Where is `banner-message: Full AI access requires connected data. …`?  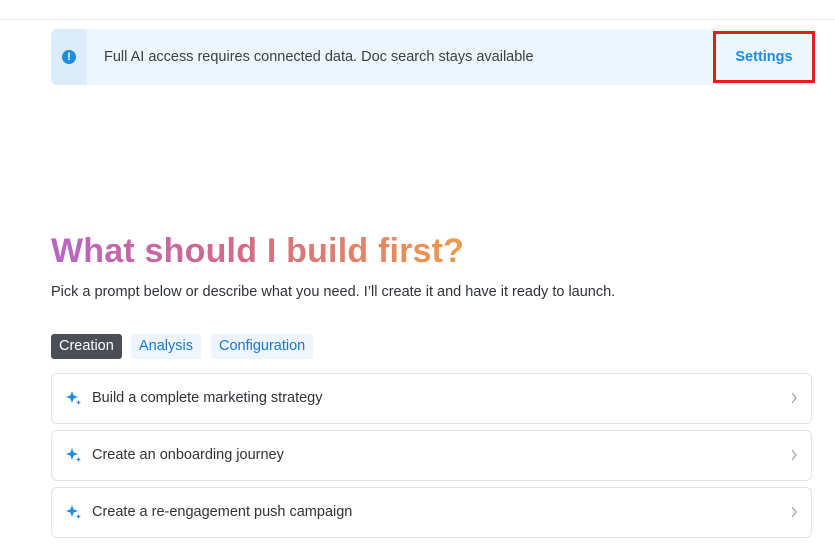 banner-message: Full AI access requires connected data. … is located at coordinates (319, 57).